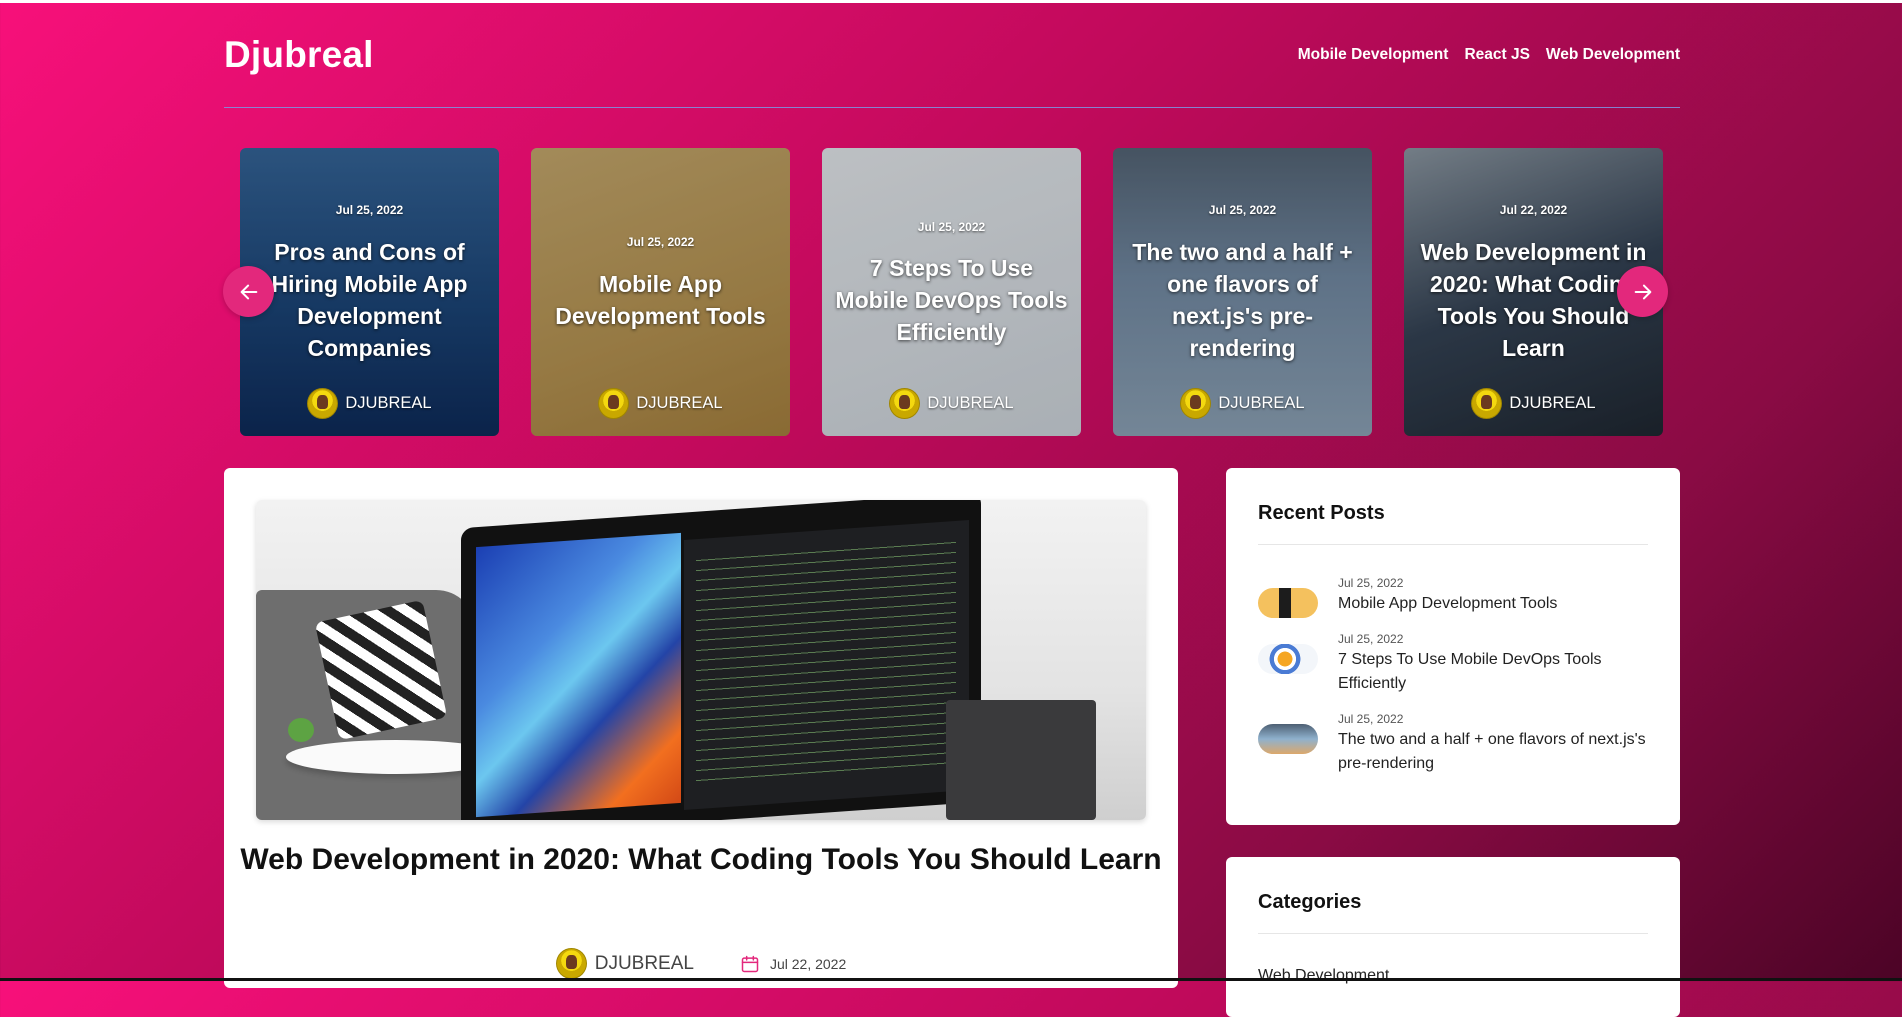  I want to click on image-plant, so click(301, 730).